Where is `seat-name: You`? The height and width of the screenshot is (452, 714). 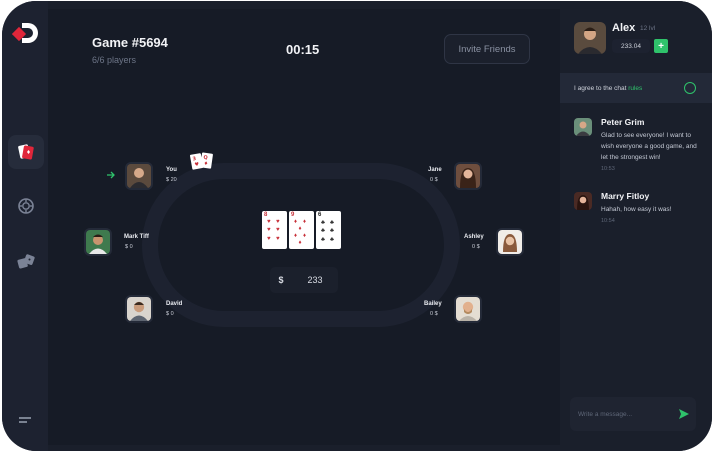 seat-name: You is located at coordinates (171, 170).